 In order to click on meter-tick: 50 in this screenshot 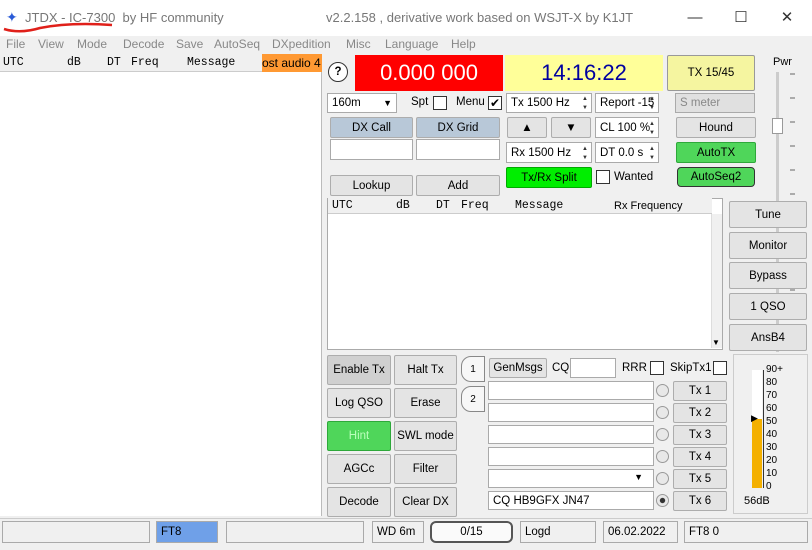, I will do `click(772, 421)`.